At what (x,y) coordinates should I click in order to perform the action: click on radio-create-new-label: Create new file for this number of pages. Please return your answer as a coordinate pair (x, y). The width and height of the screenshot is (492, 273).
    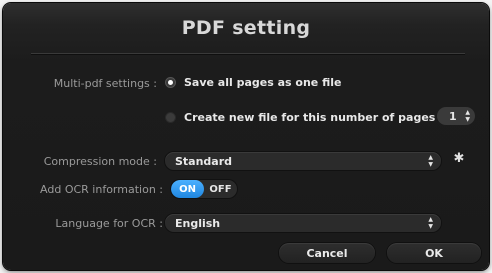
    Looking at the image, I should click on (310, 117).